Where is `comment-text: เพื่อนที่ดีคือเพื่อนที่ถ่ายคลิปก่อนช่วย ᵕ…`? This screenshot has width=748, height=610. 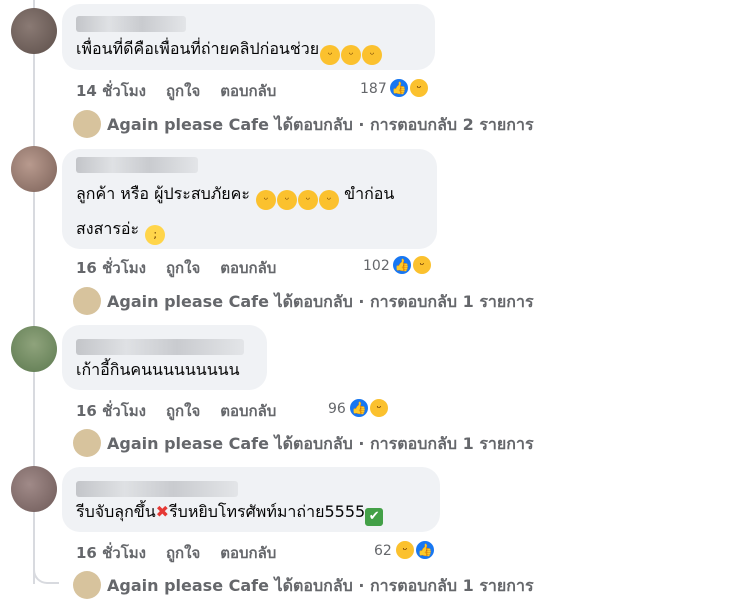 comment-text: เพื่อนที่ดีคือเพื่อนที่ถ่ายคลิปก่อนช่วย ᵕ… is located at coordinates (229, 49).